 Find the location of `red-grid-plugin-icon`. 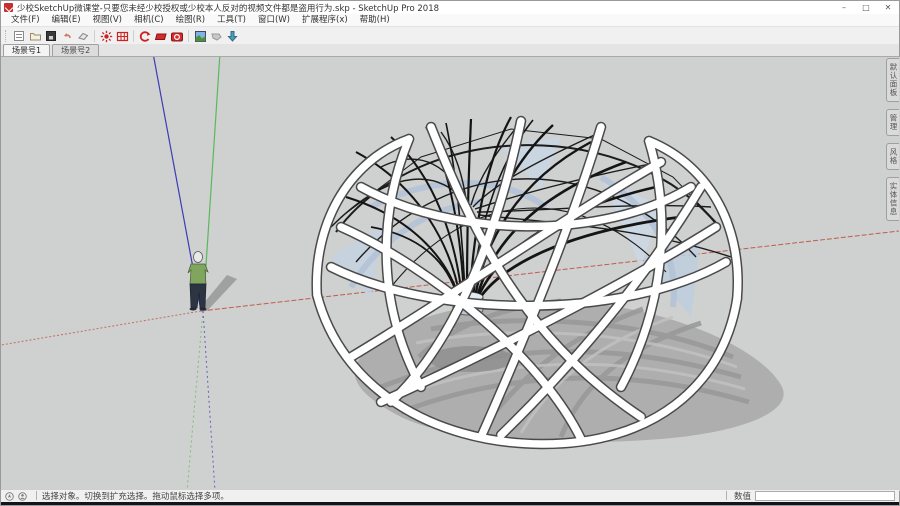

red-grid-plugin-icon is located at coordinates (122, 36).